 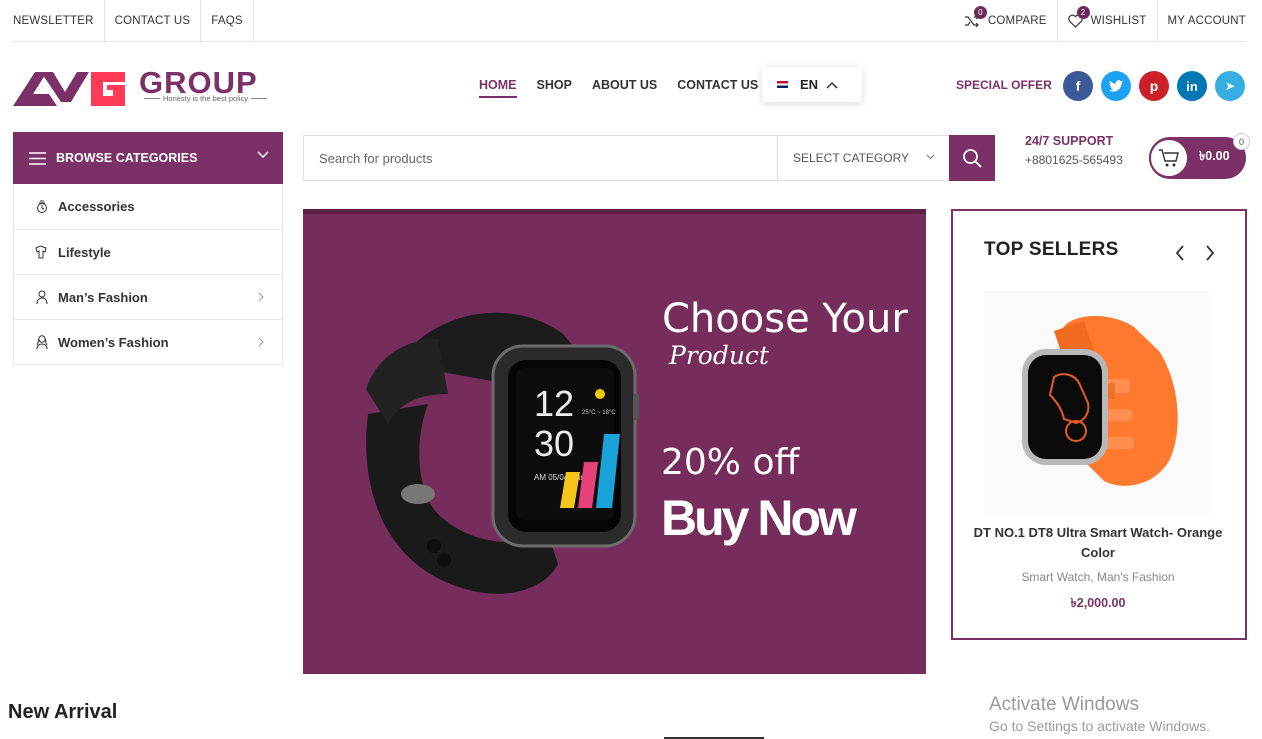 I want to click on watermark-line-2: Go to Settings to activate Windows., so click(x=1099, y=726).